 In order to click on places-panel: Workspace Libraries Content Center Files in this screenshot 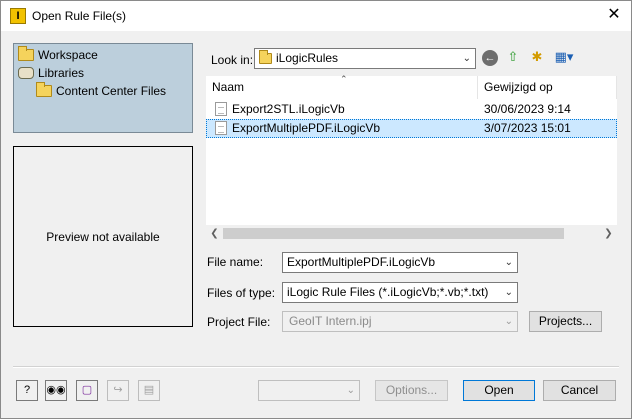, I will do `click(103, 88)`.